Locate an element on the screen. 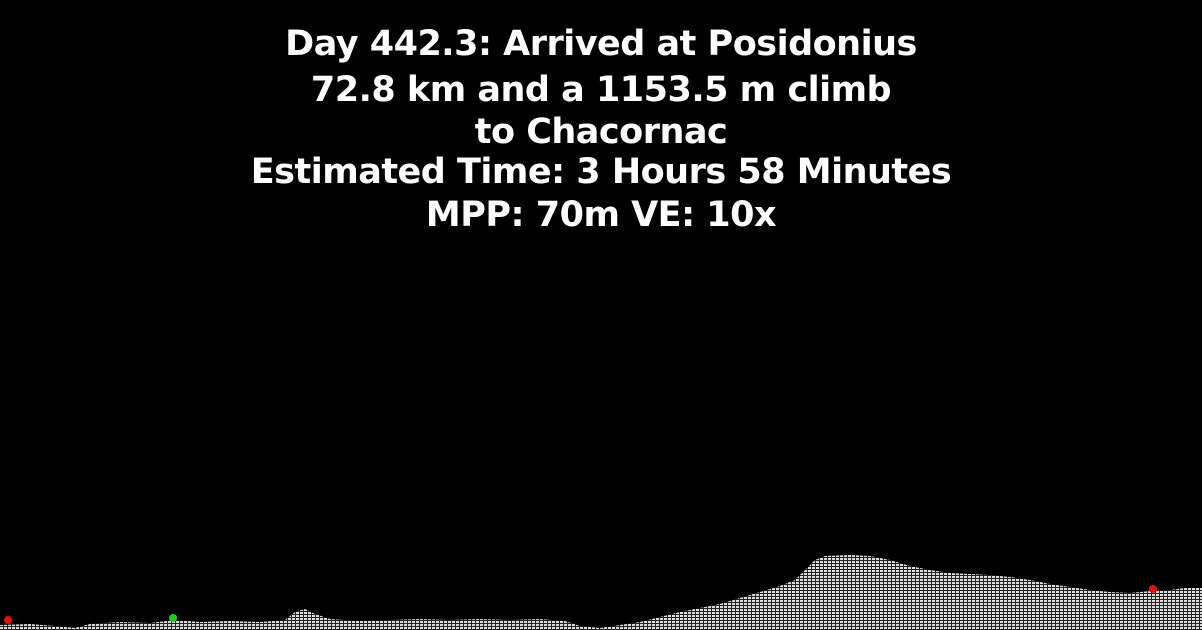 The height and width of the screenshot is (630, 1202). terrain-fill is located at coordinates (601, 592).